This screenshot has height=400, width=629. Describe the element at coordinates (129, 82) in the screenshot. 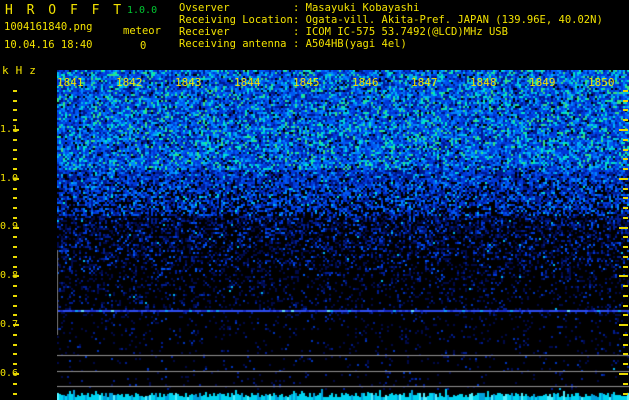

I see `time-label: 1842` at that location.